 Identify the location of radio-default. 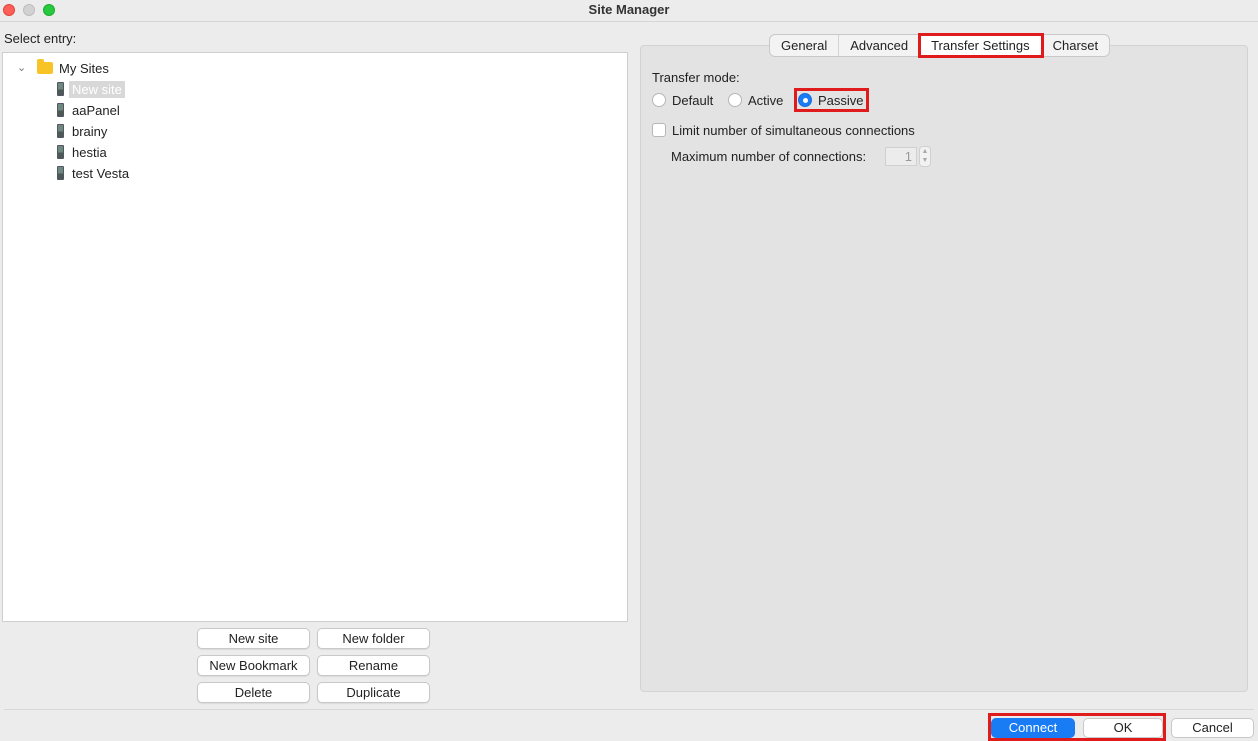
(659, 100).